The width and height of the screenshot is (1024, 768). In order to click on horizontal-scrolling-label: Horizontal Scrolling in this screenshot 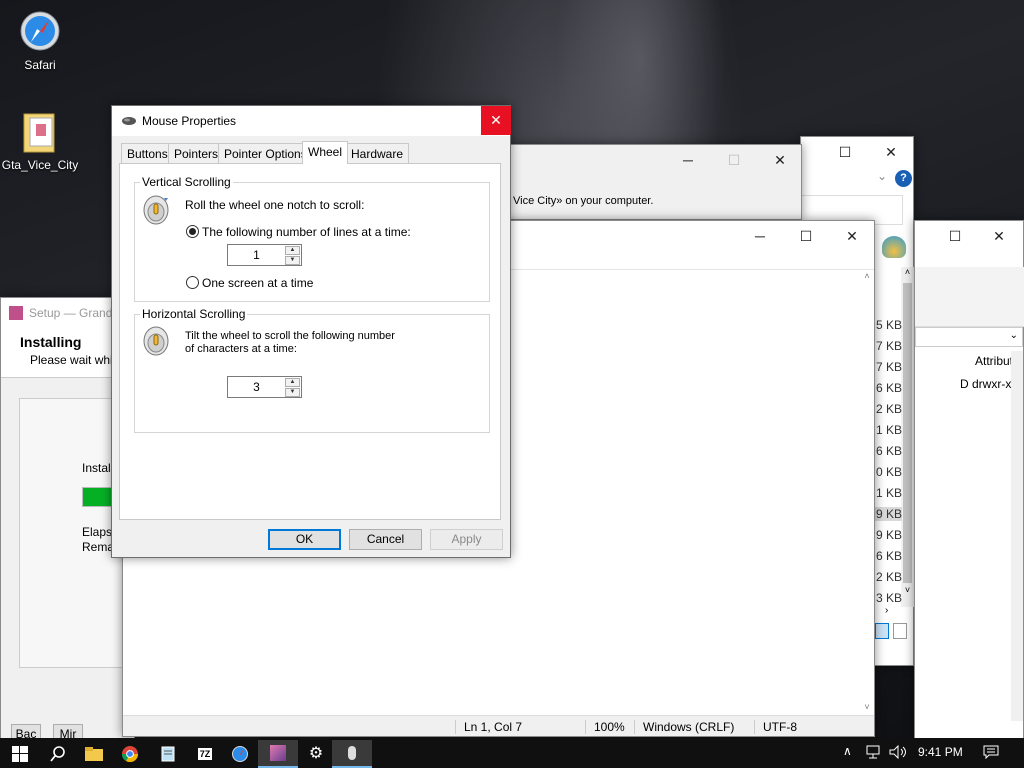, I will do `click(194, 314)`.